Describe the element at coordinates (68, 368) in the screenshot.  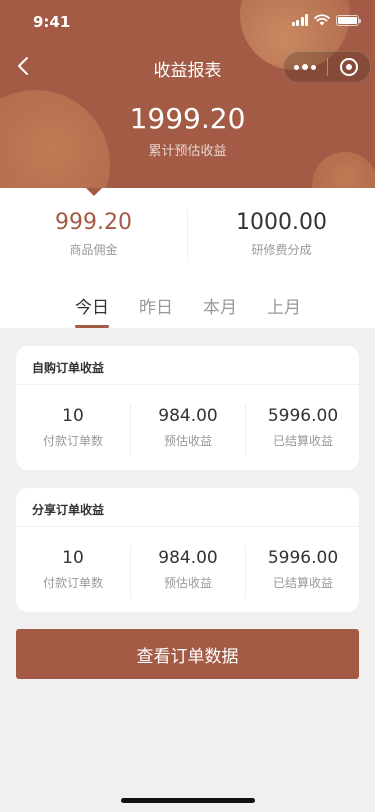
I see `card-title: 自购订单收益` at that location.